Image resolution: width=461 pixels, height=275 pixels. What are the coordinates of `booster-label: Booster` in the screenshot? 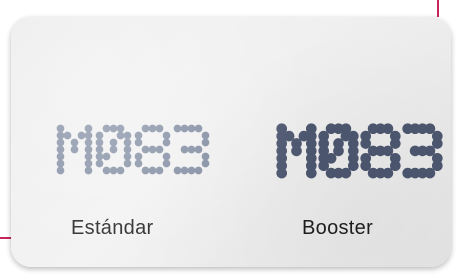 It's located at (338, 228).